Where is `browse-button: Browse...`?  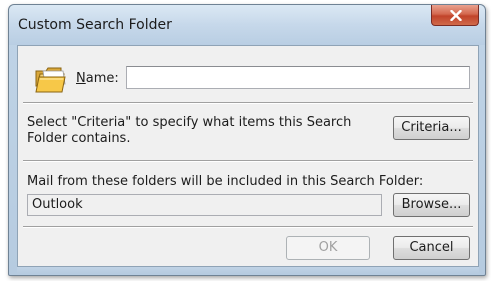
browse-button: Browse... is located at coordinates (431, 205).